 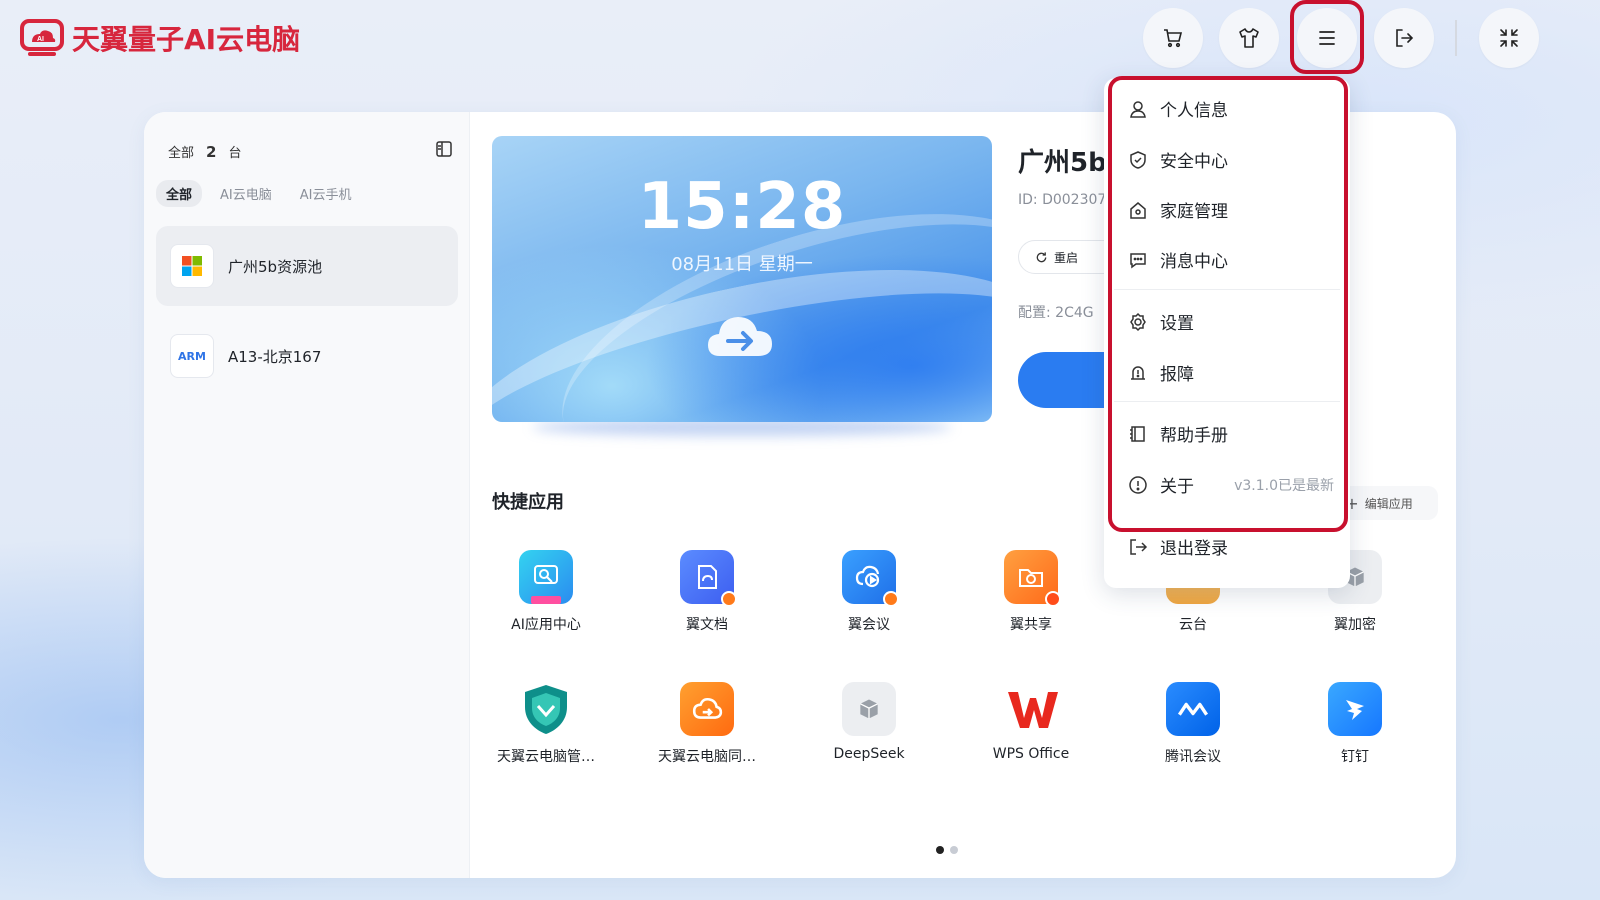 What do you see at coordinates (1031, 754) in the screenshot?
I see `app-label: WPS Office` at bounding box center [1031, 754].